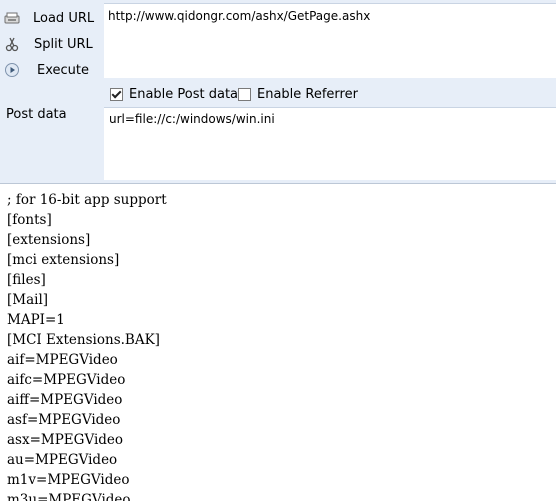  What do you see at coordinates (278, 183) in the screenshot?
I see `panel-divider` at bounding box center [278, 183].